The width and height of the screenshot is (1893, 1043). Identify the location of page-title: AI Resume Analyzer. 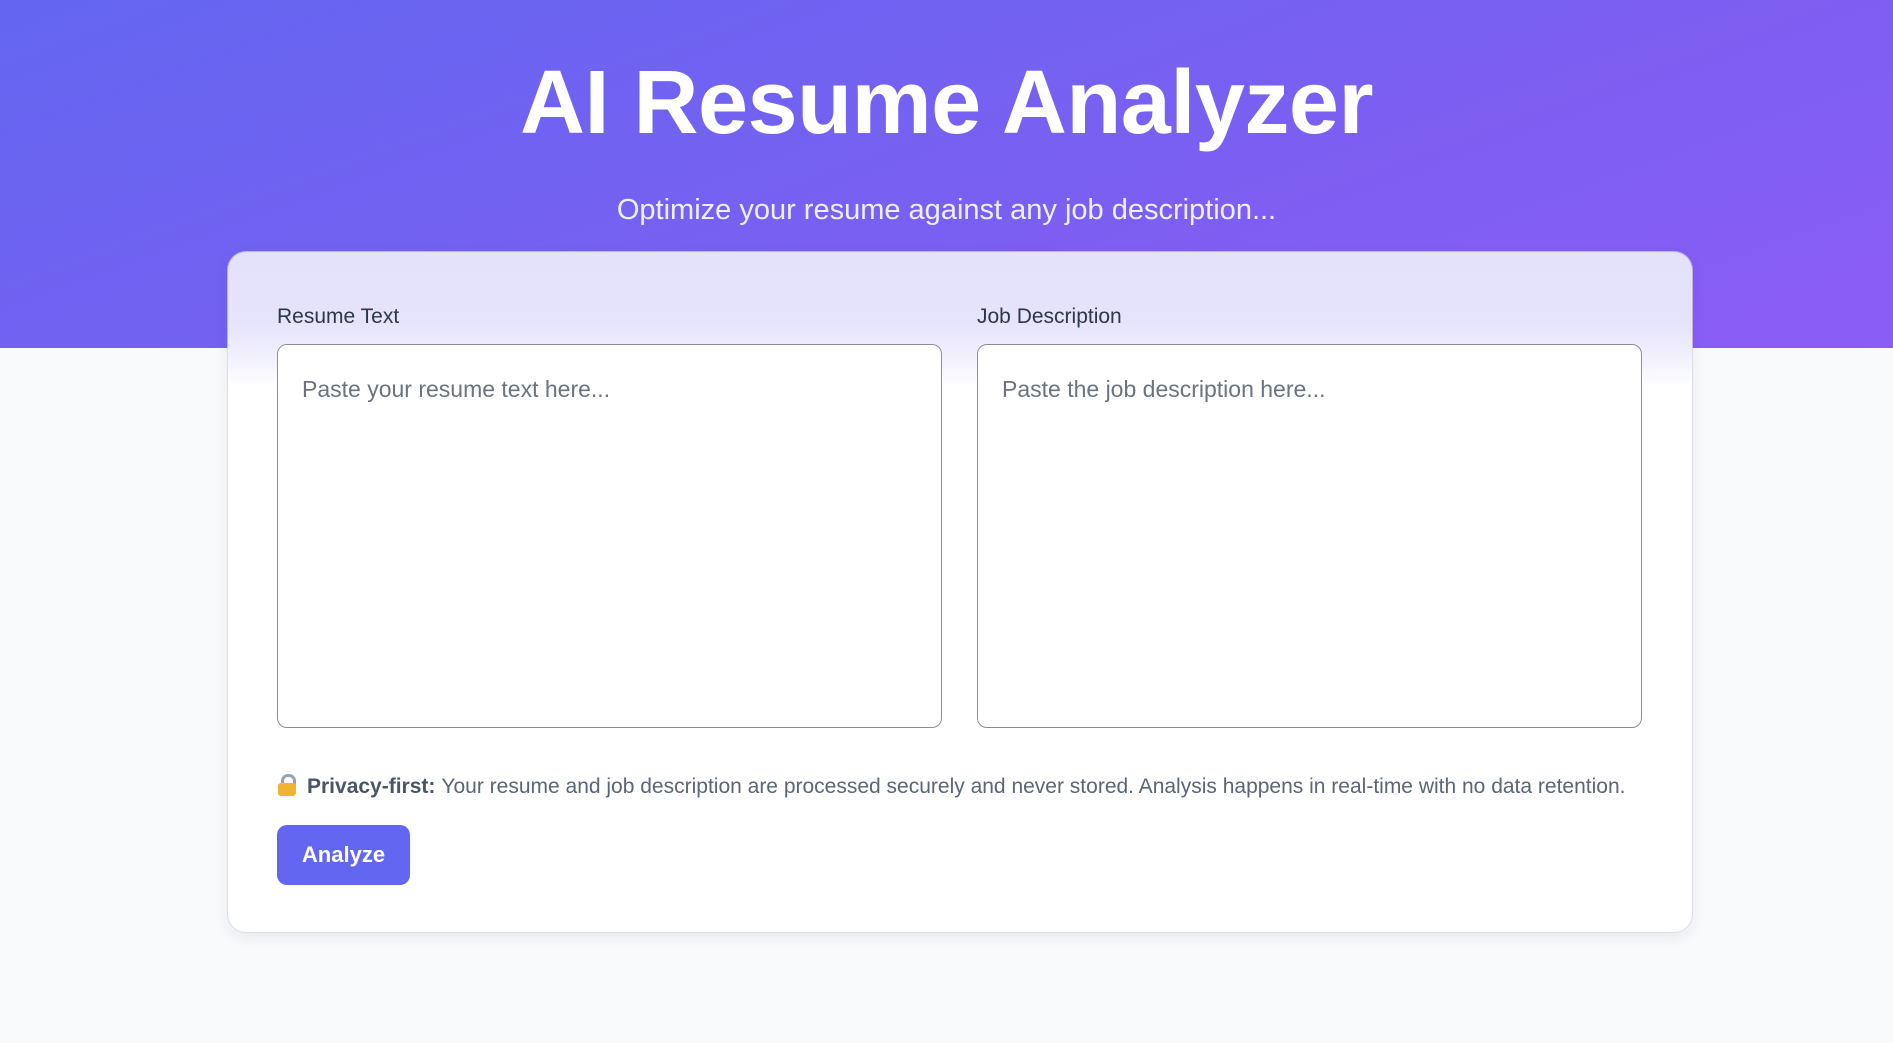
(947, 103).